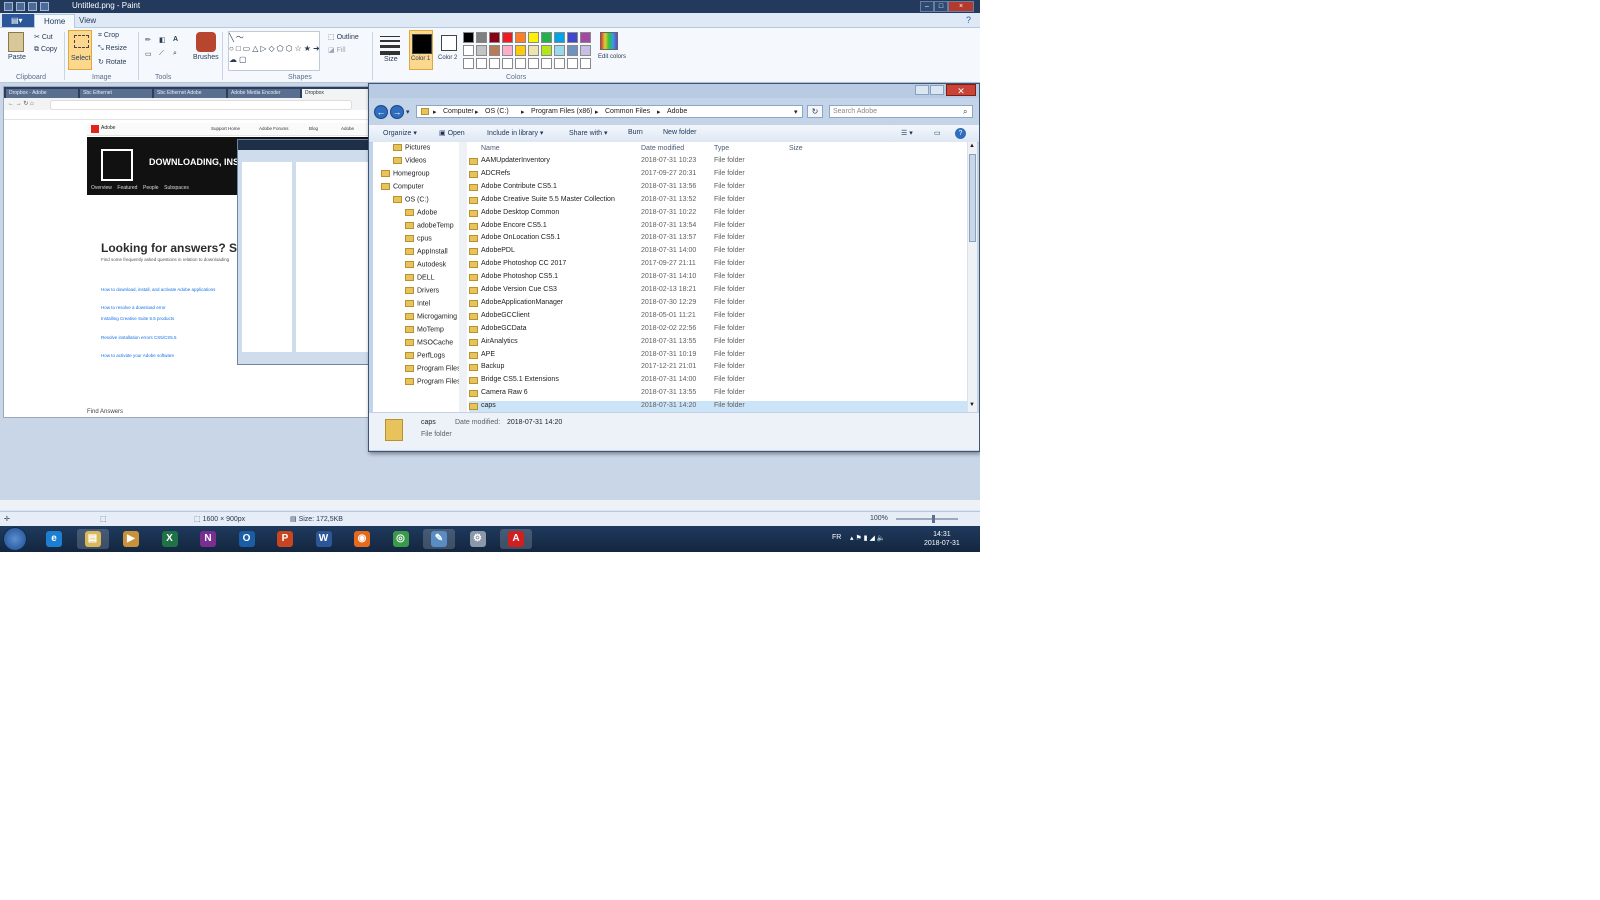  Describe the element at coordinates (206, 57) in the screenshot. I see `brushes-button: Brushes` at that location.